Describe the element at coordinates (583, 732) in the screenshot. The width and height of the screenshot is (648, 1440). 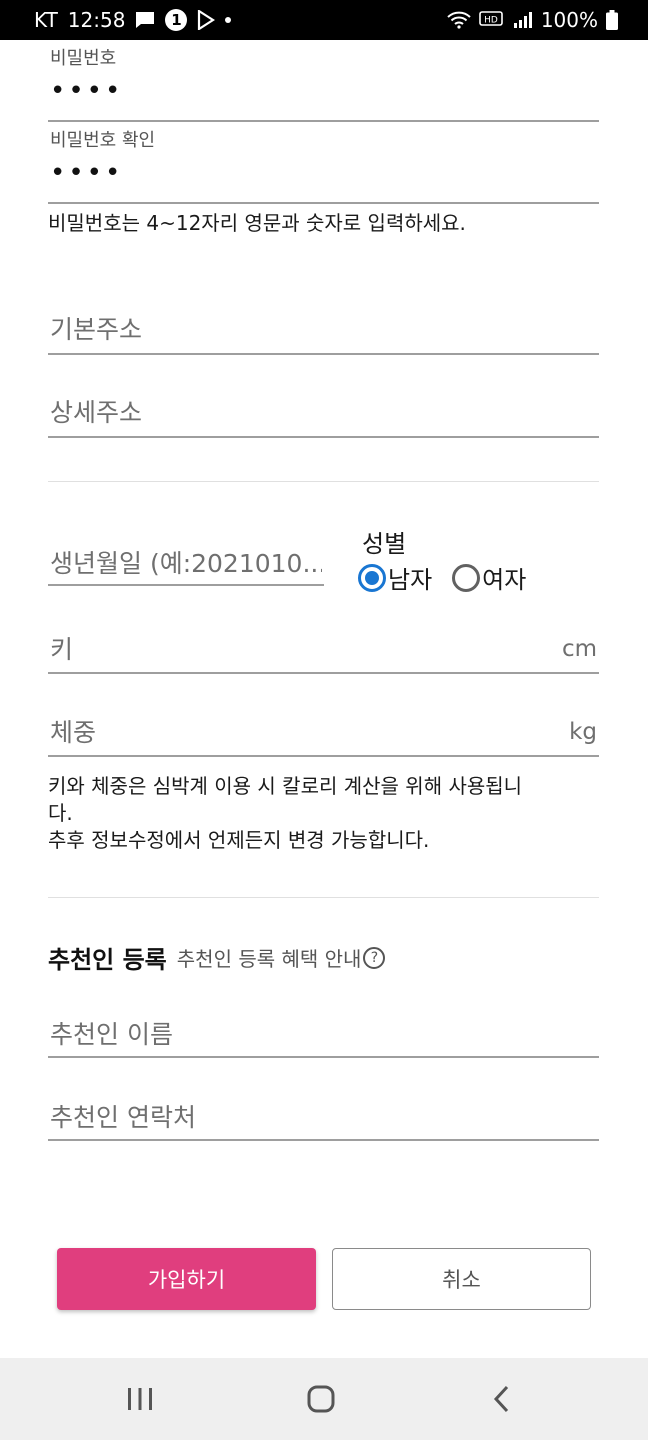
I see `weight-unit: kg` at that location.